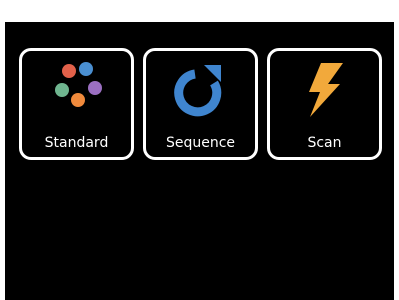  What do you see at coordinates (201, 89) in the screenshot?
I see `refresh-icon` at bounding box center [201, 89].